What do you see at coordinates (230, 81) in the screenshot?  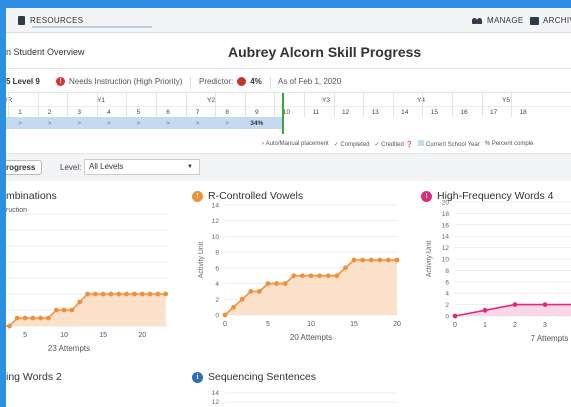 I see `predictor: Predictor: 4%` at bounding box center [230, 81].